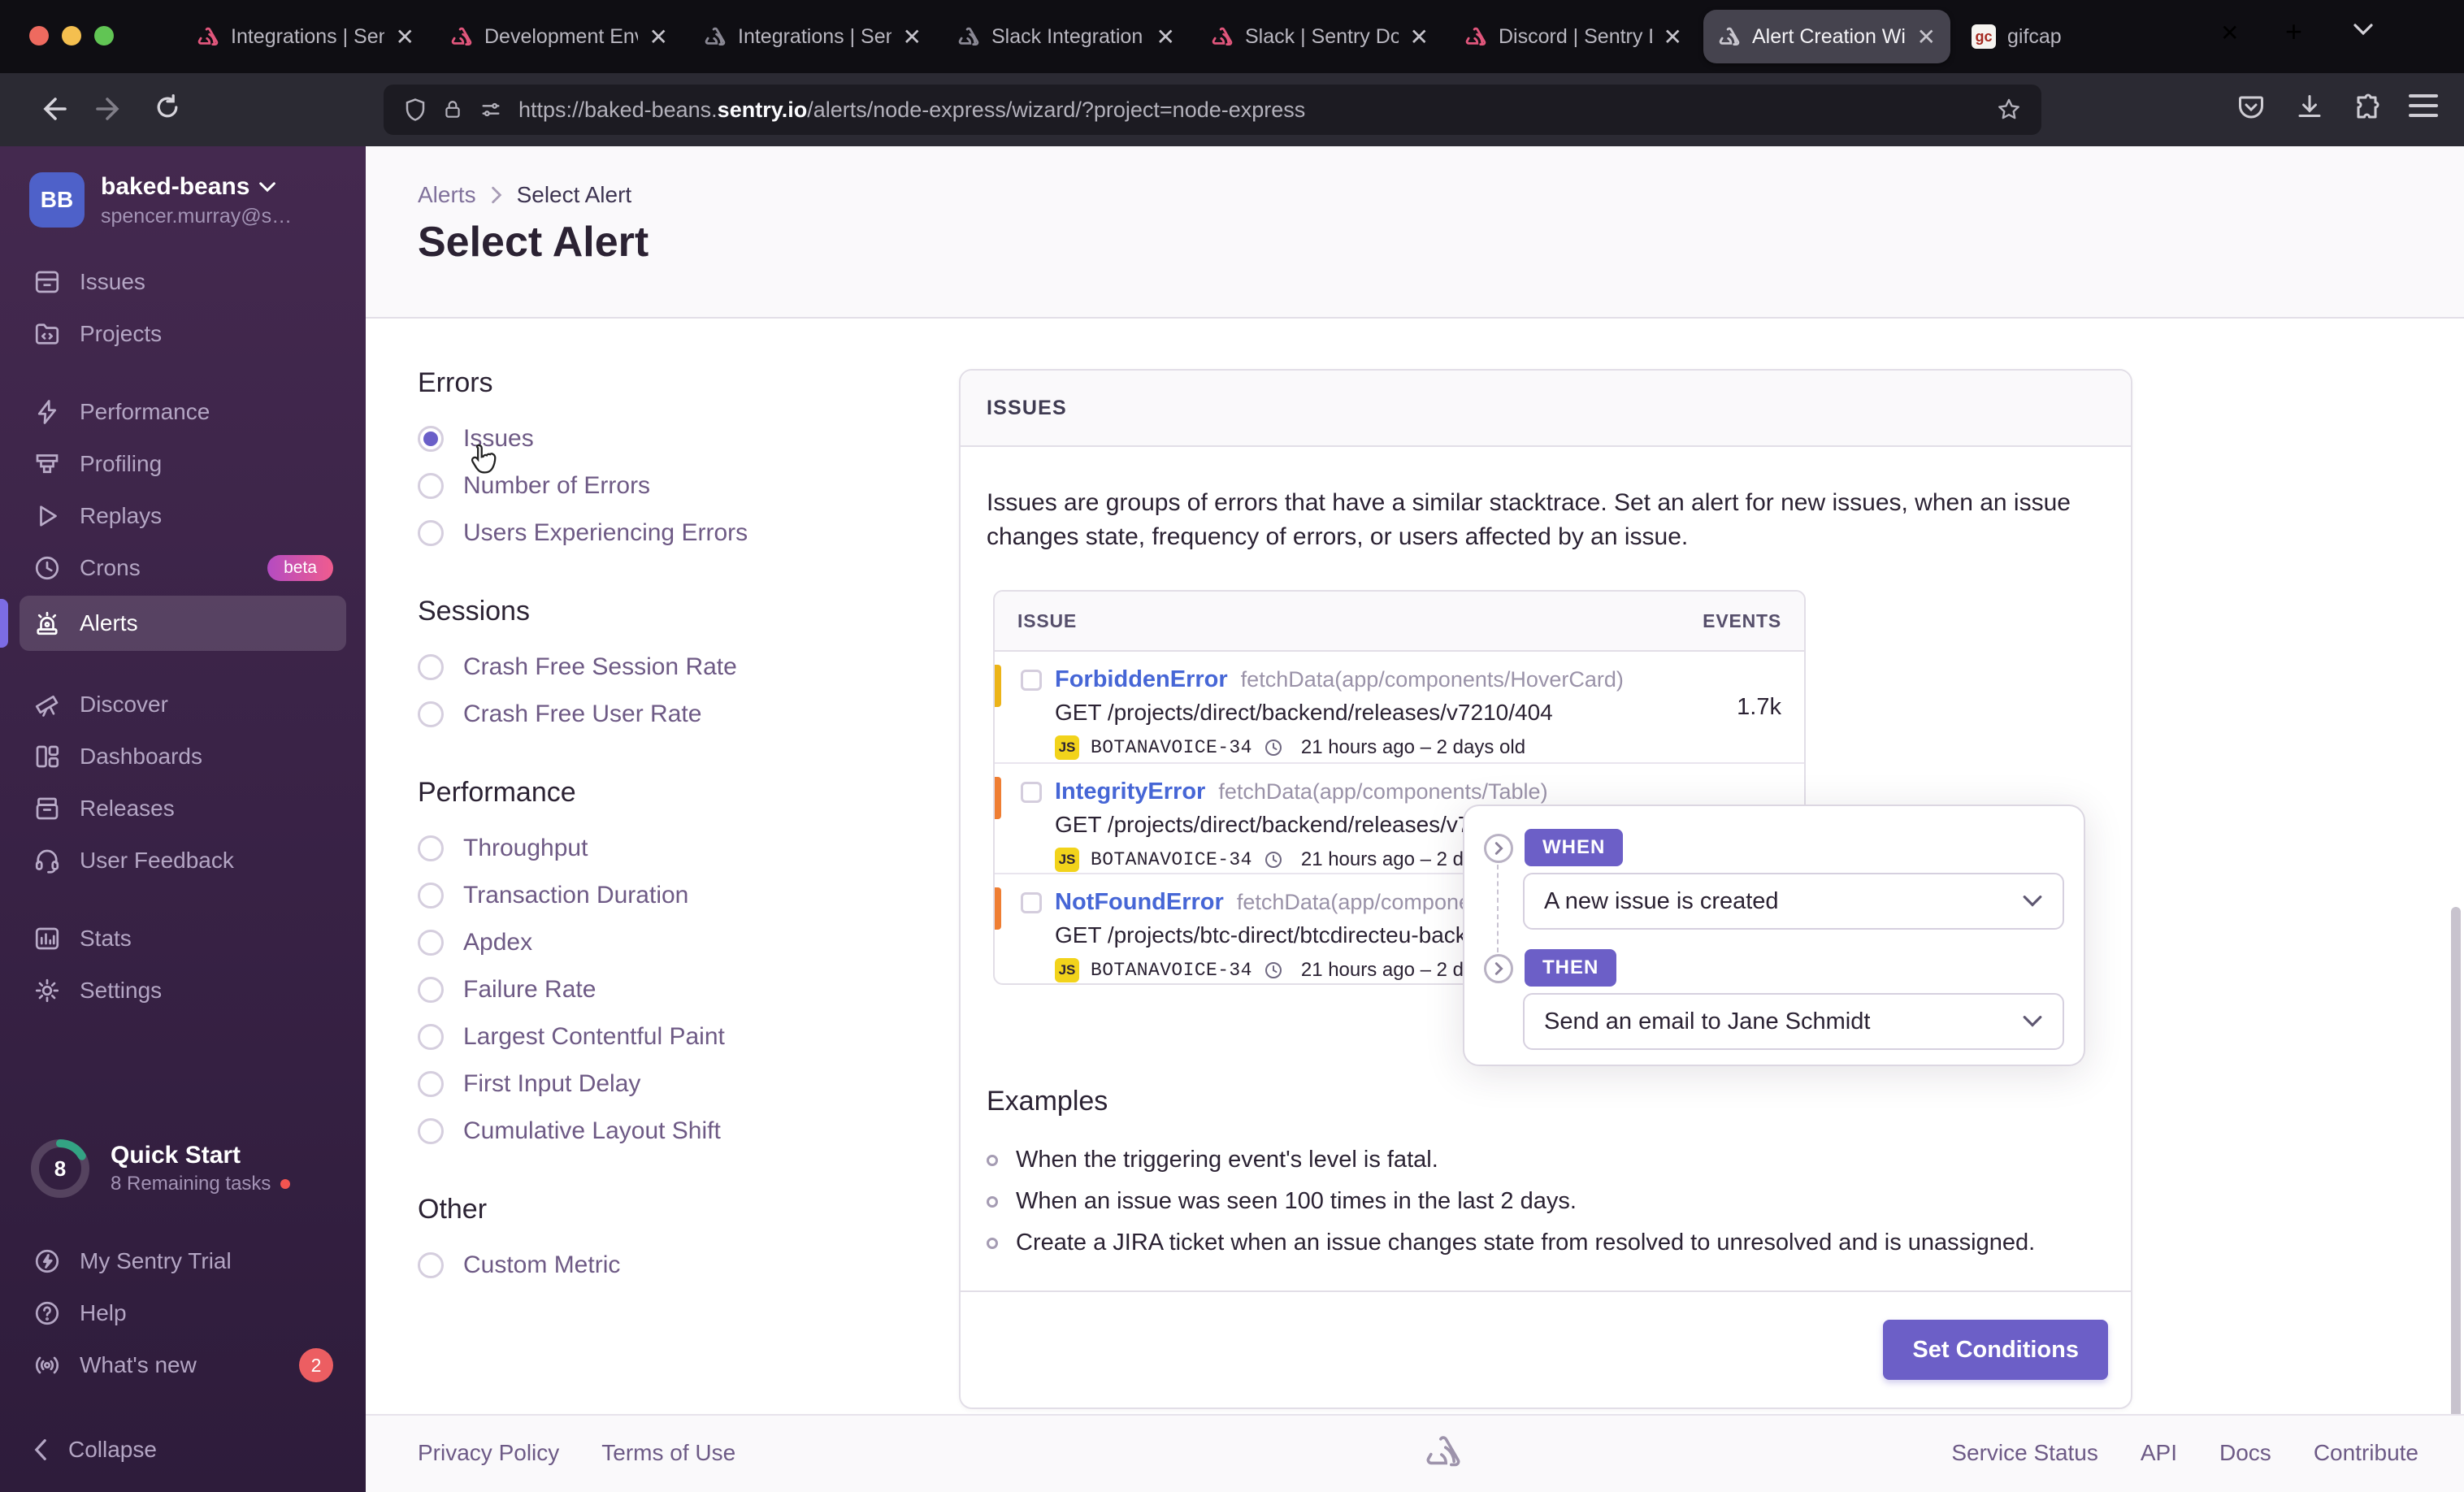 The image size is (2464, 1492). What do you see at coordinates (183, 516) in the screenshot?
I see `sidebar-item-replays: Replays` at bounding box center [183, 516].